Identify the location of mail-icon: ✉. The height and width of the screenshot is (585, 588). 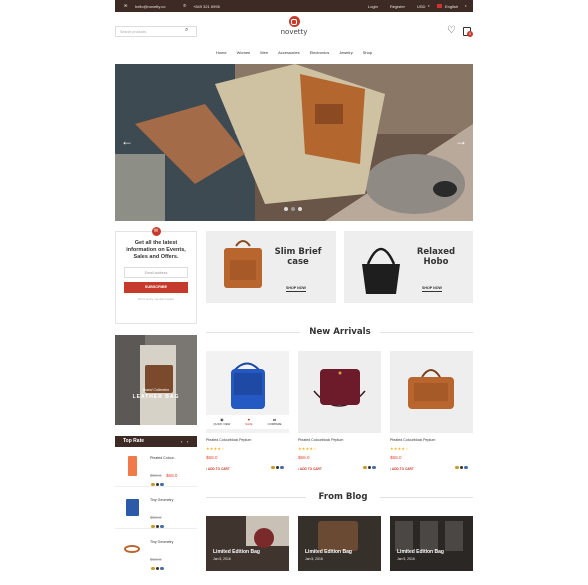
(126, 5).